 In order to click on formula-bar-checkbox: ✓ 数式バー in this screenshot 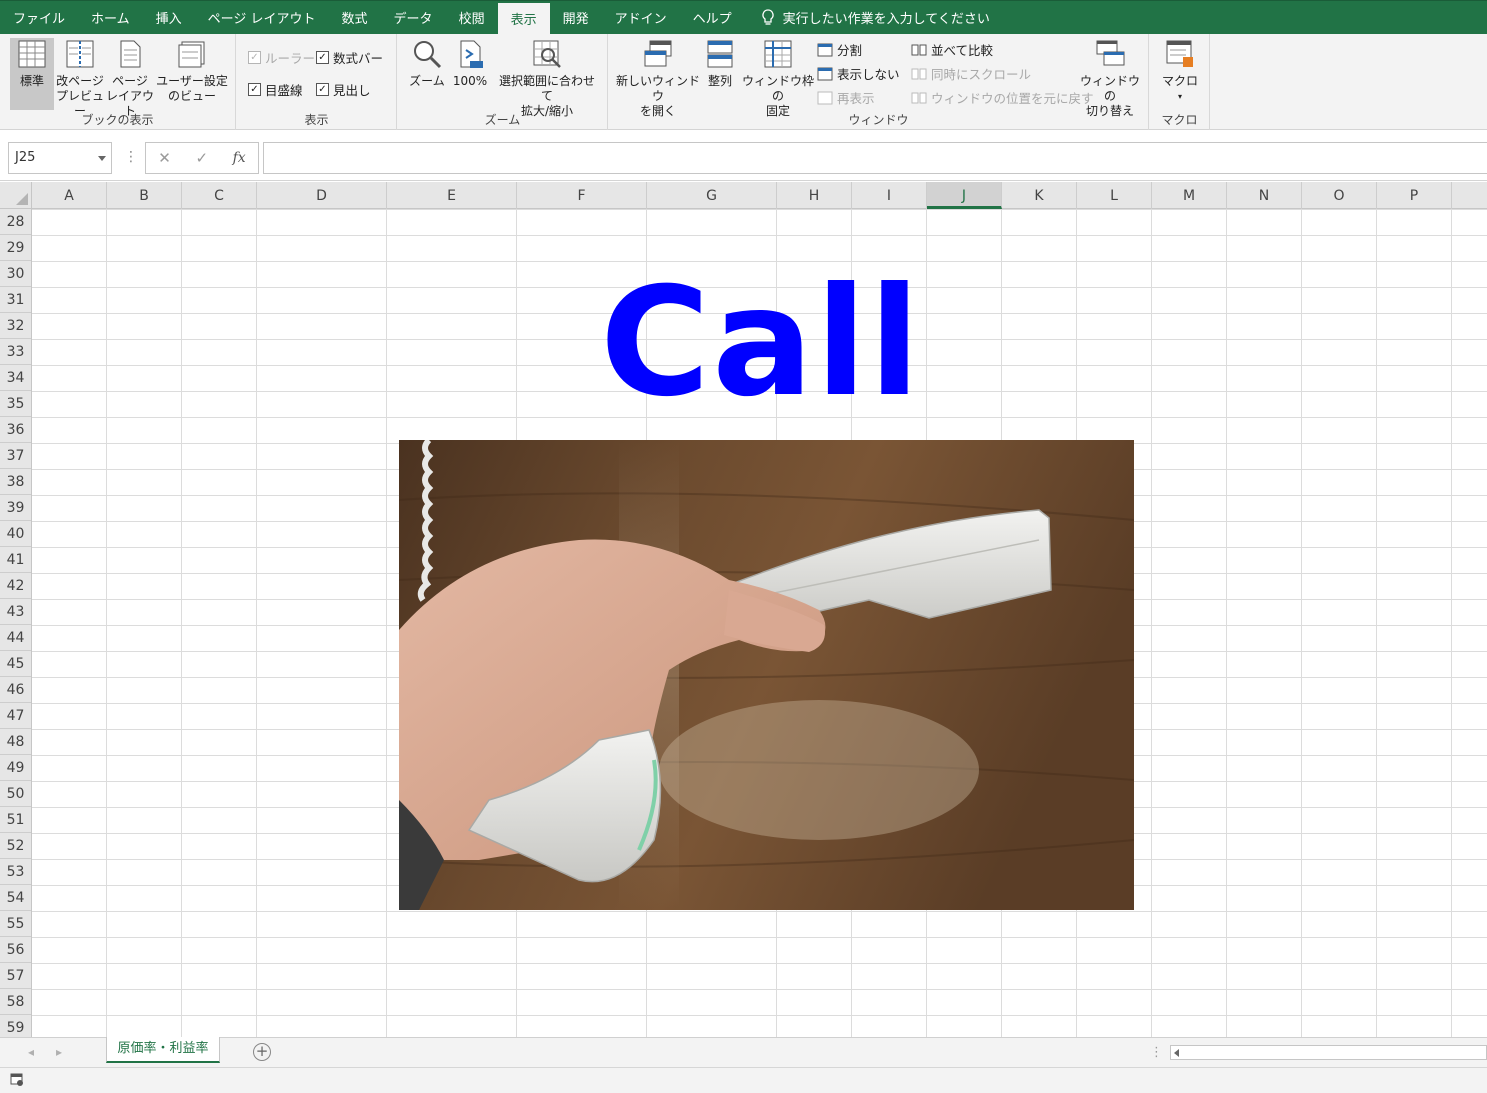, I will do `click(349, 57)`.